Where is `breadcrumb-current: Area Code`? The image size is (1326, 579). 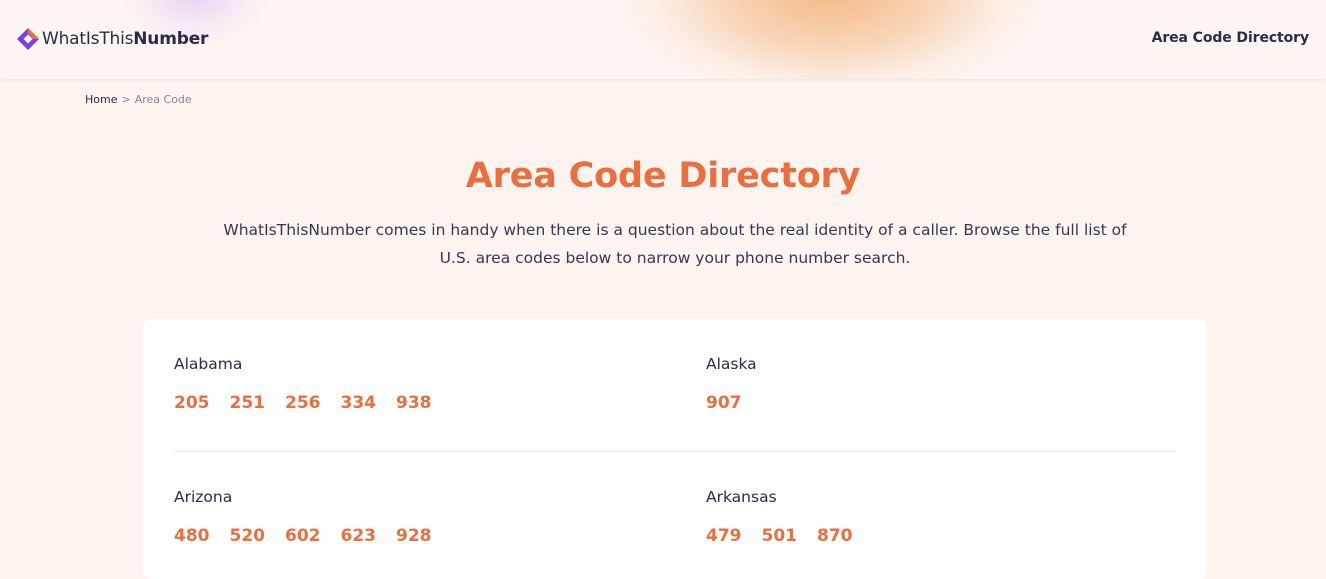
breadcrumb-current: Area Code is located at coordinates (163, 99).